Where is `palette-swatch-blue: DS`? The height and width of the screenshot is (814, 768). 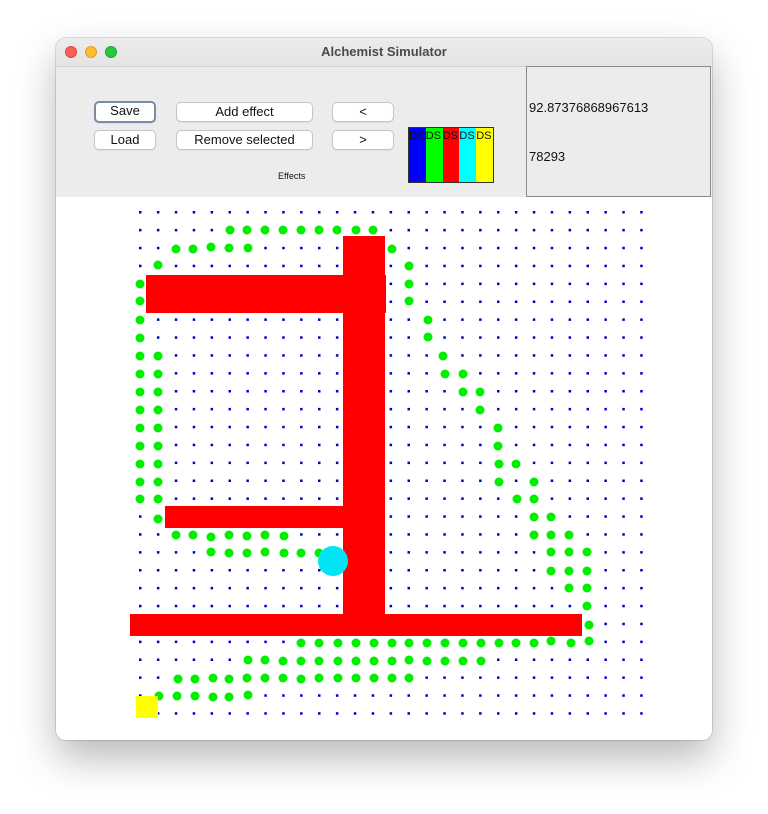 palette-swatch-blue: DS is located at coordinates (417, 155).